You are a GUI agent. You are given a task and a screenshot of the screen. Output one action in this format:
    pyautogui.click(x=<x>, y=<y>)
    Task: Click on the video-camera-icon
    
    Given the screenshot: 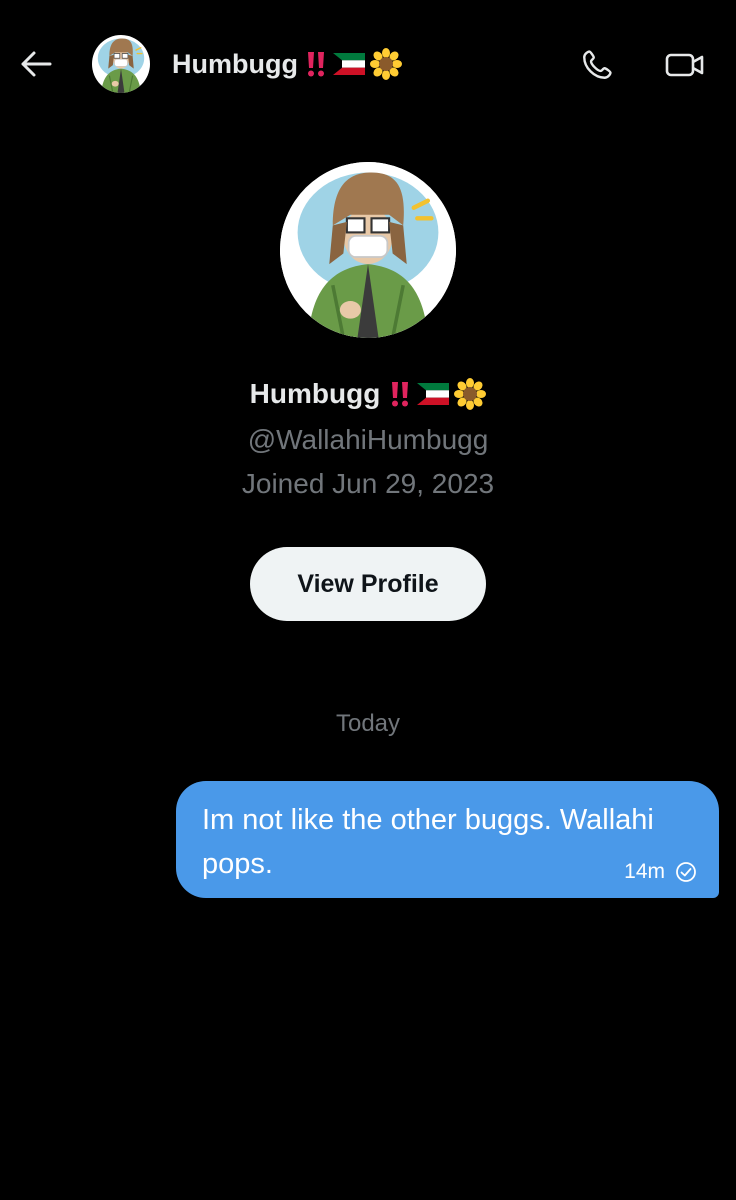 What is the action you would take?
    pyautogui.click(x=684, y=65)
    